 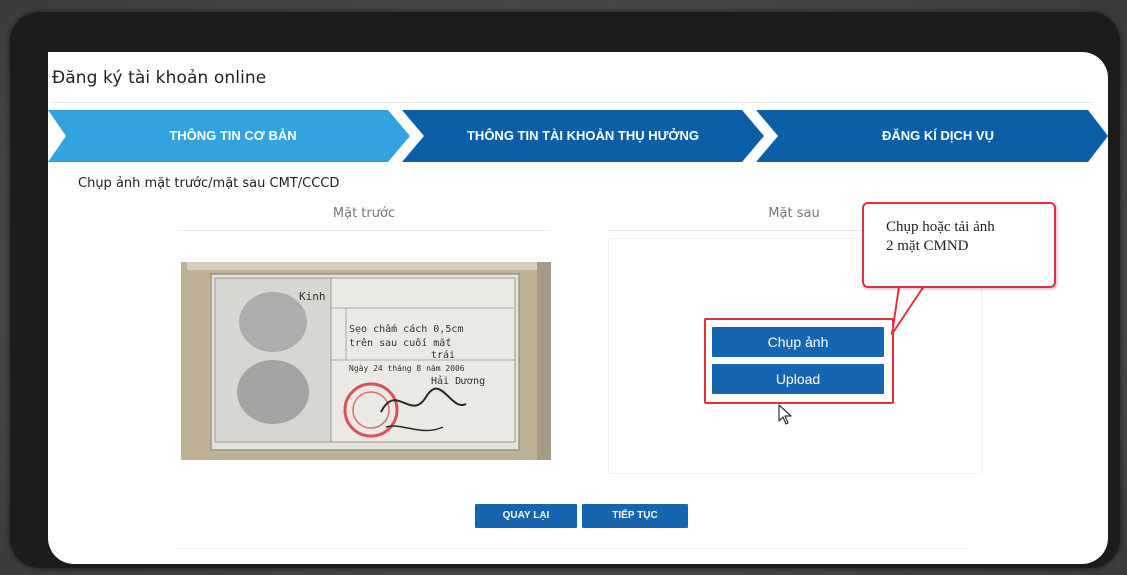 I want to click on back-button: QUAY LẠI, so click(x=526, y=516).